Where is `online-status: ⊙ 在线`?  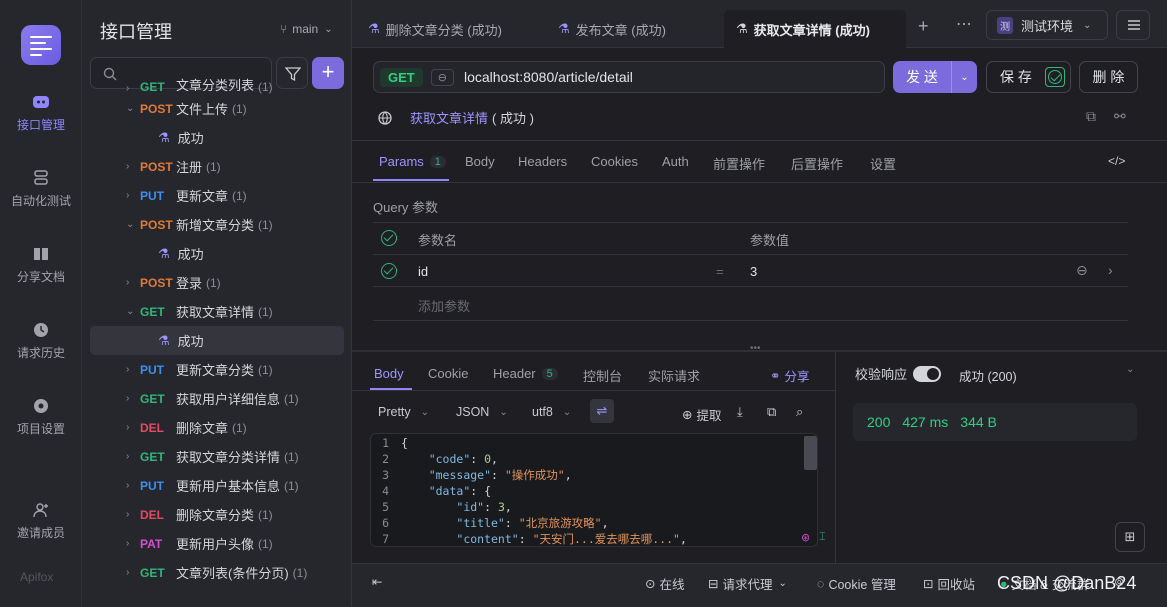 online-status: ⊙ 在线 is located at coordinates (665, 583).